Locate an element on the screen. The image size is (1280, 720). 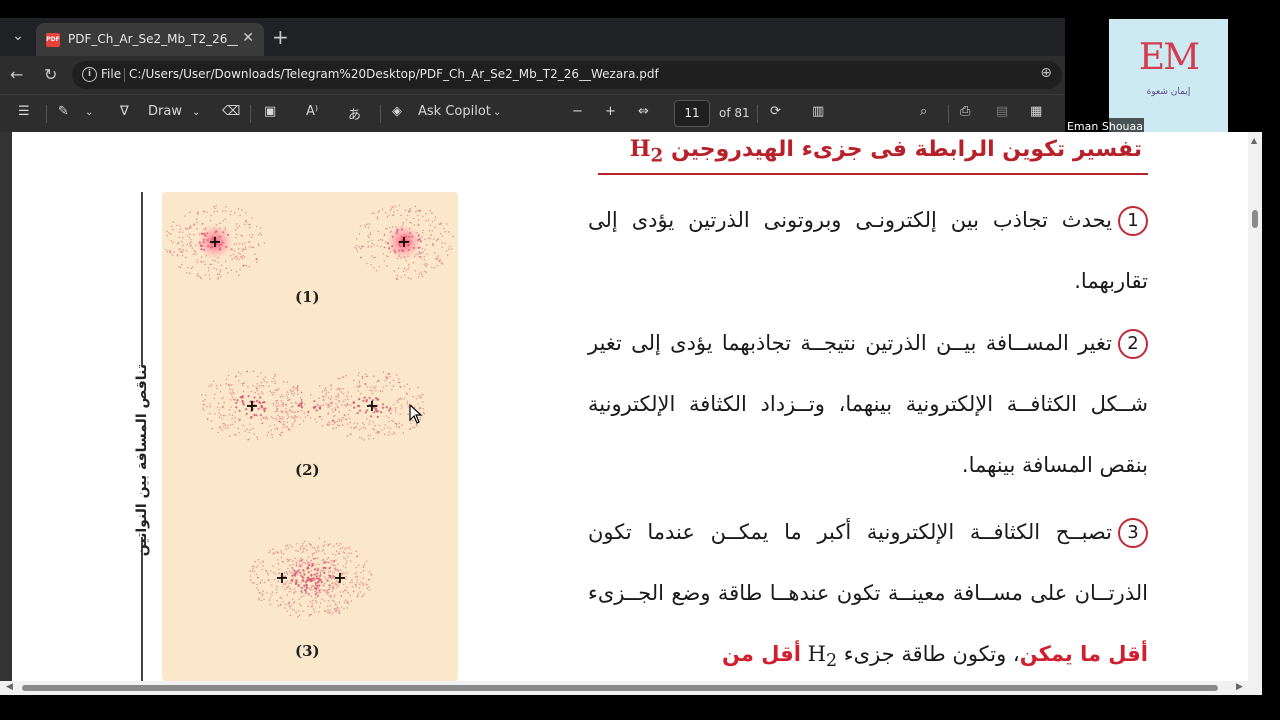
axis-line-top is located at coordinates (142, 279).